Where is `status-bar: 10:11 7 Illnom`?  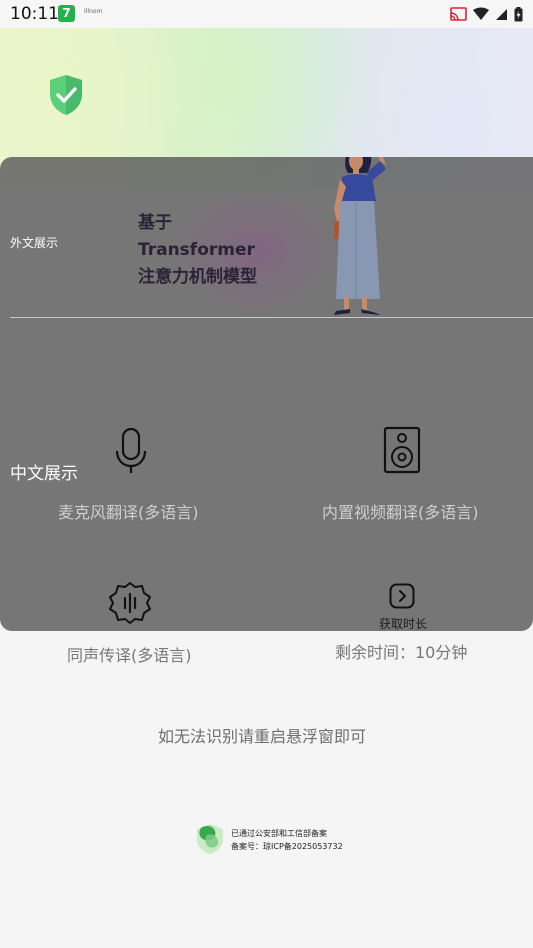 status-bar: 10:11 7 Illnom is located at coordinates (266, 14).